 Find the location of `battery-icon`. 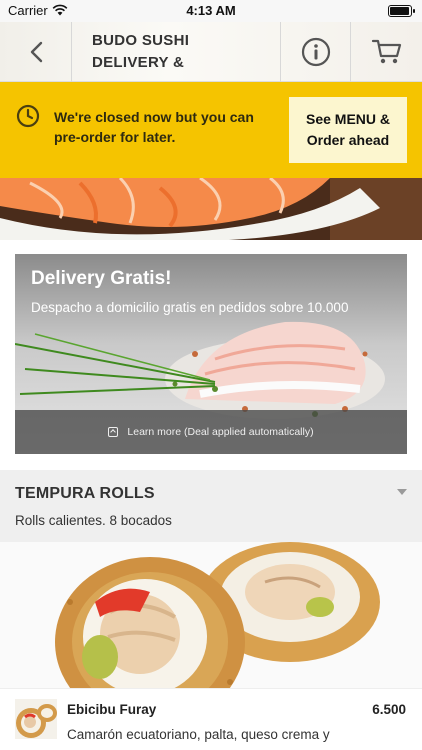

battery-icon is located at coordinates (401, 11).